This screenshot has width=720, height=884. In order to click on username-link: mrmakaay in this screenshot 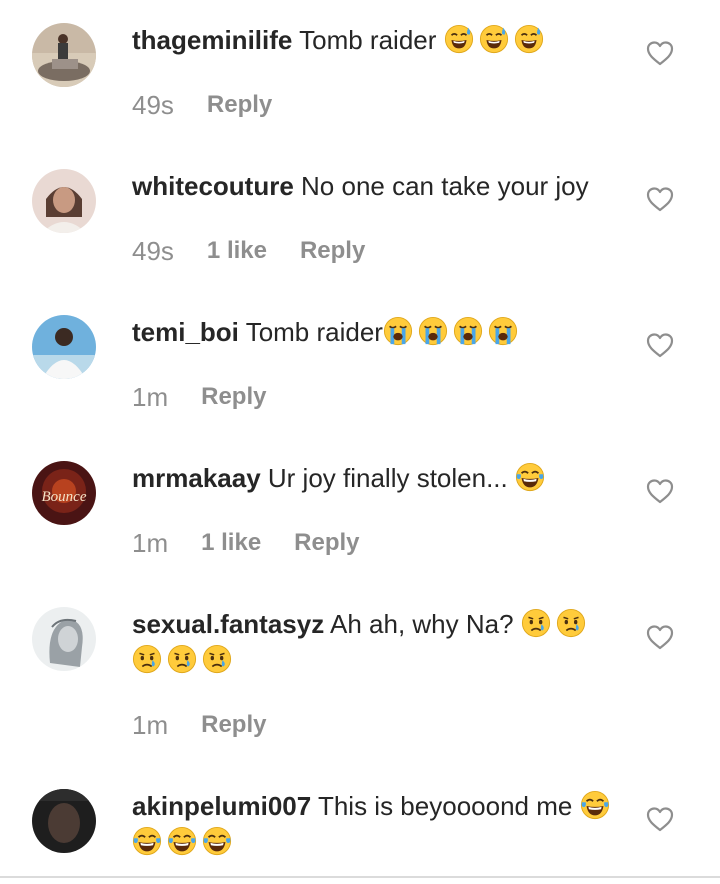, I will do `click(196, 478)`.